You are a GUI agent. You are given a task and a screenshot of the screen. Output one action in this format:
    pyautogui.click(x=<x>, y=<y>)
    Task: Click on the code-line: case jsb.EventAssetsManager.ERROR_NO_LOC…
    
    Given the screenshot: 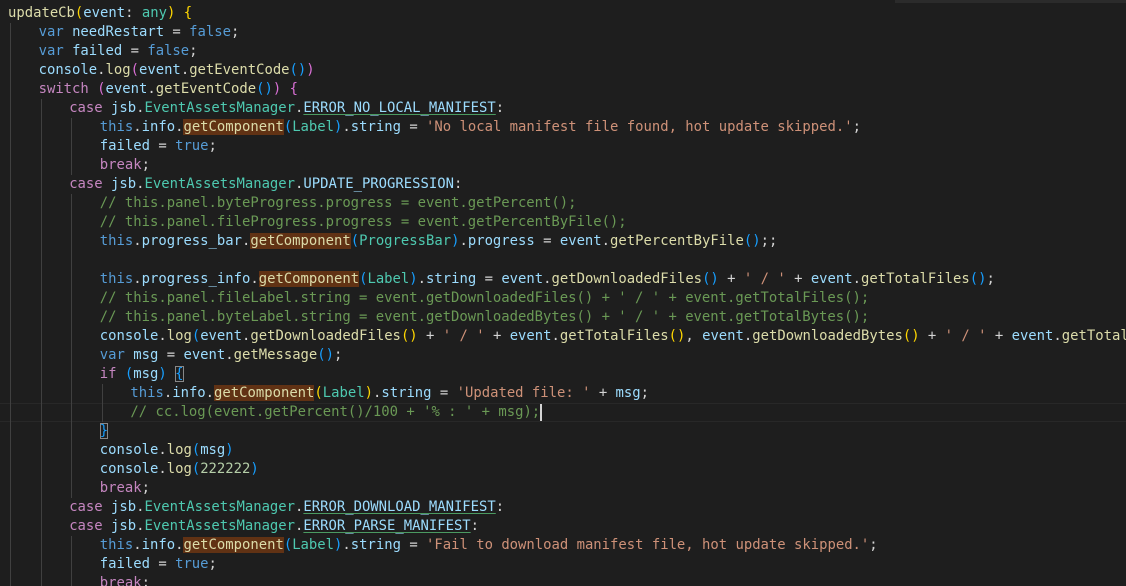 What is the action you would take?
    pyautogui.click(x=286, y=108)
    